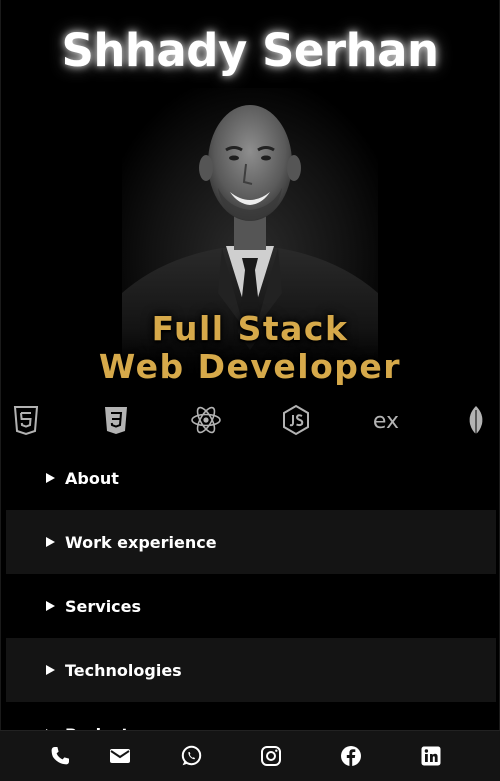  I want to click on section-label: Work experience, so click(141, 542).